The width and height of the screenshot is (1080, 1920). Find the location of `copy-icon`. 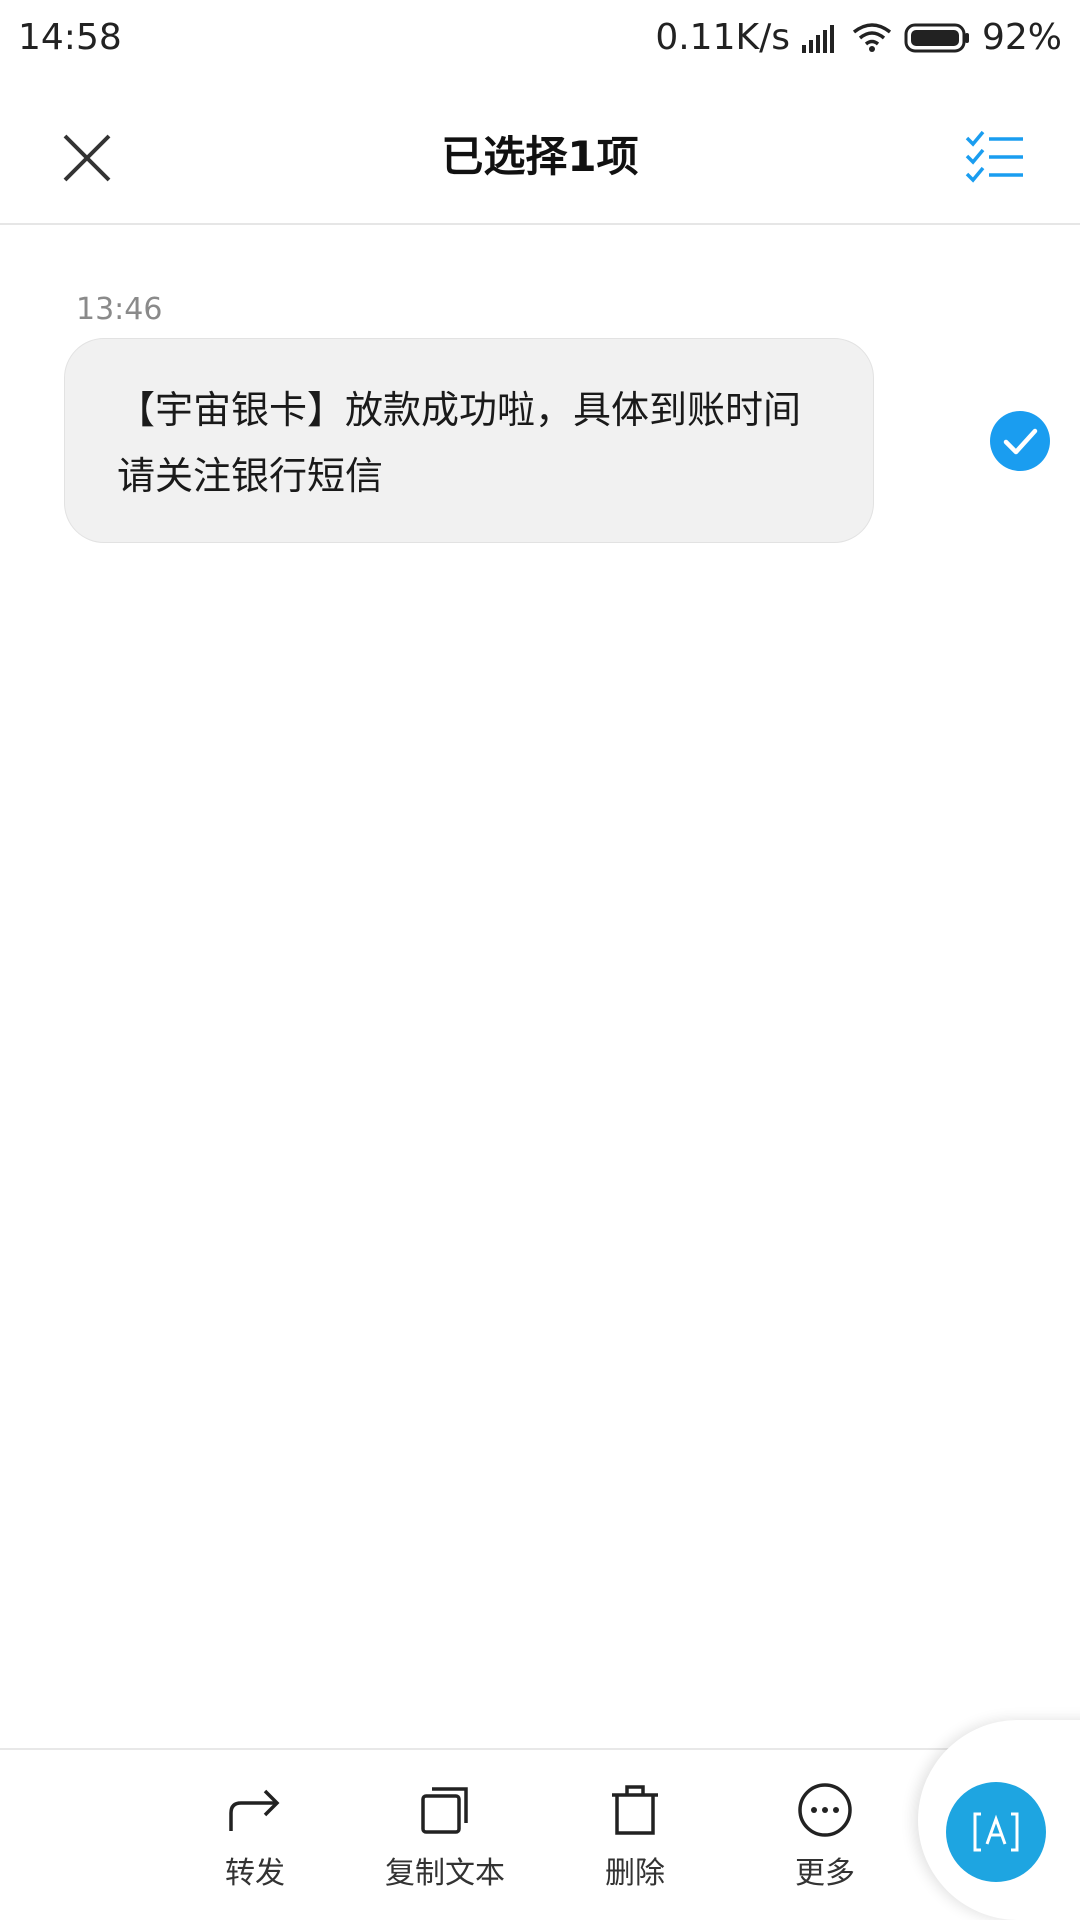

copy-icon is located at coordinates (444, 1810).